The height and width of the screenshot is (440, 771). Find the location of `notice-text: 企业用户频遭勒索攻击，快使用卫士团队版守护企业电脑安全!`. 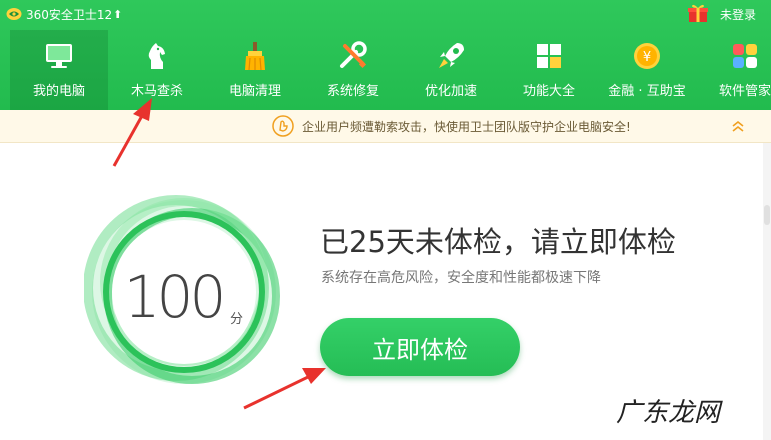

notice-text: 企业用户频遭勒索攻击，快使用卫士团队版守护企业电脑安全! is located at coordinates (466, 127).